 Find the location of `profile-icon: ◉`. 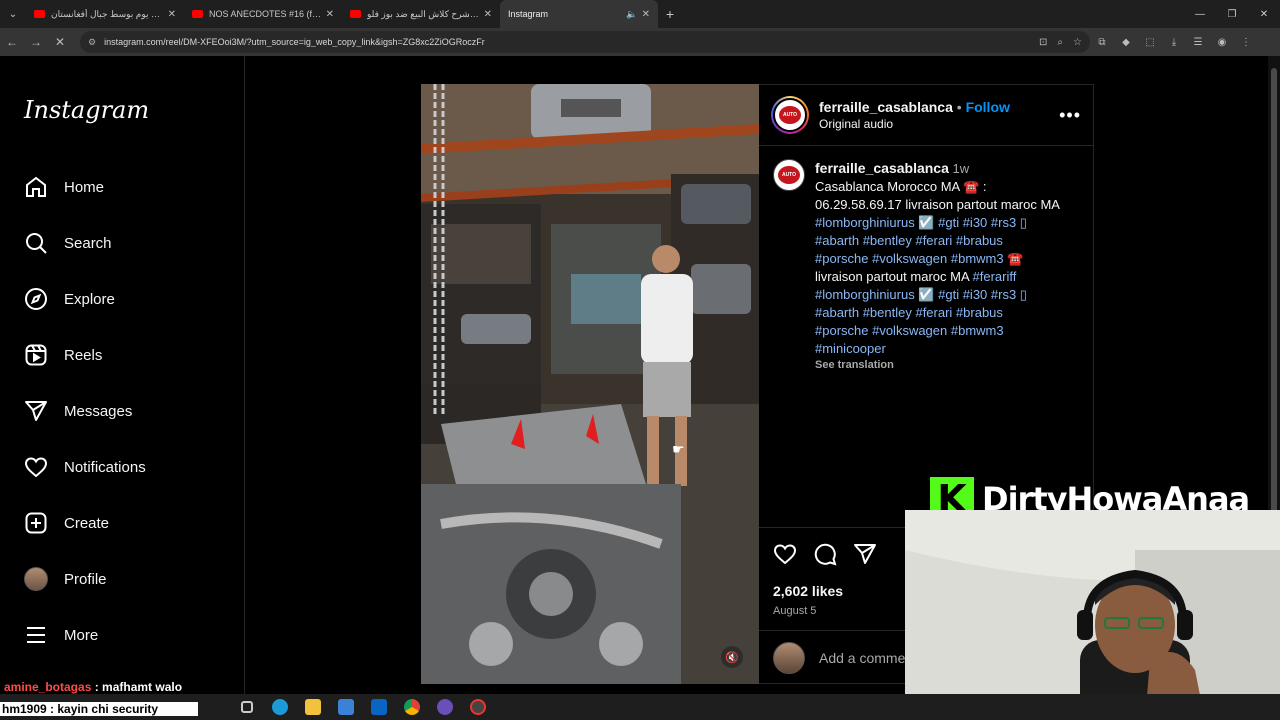

profile-icon: ◉ is located at coordinates (1222, 42).